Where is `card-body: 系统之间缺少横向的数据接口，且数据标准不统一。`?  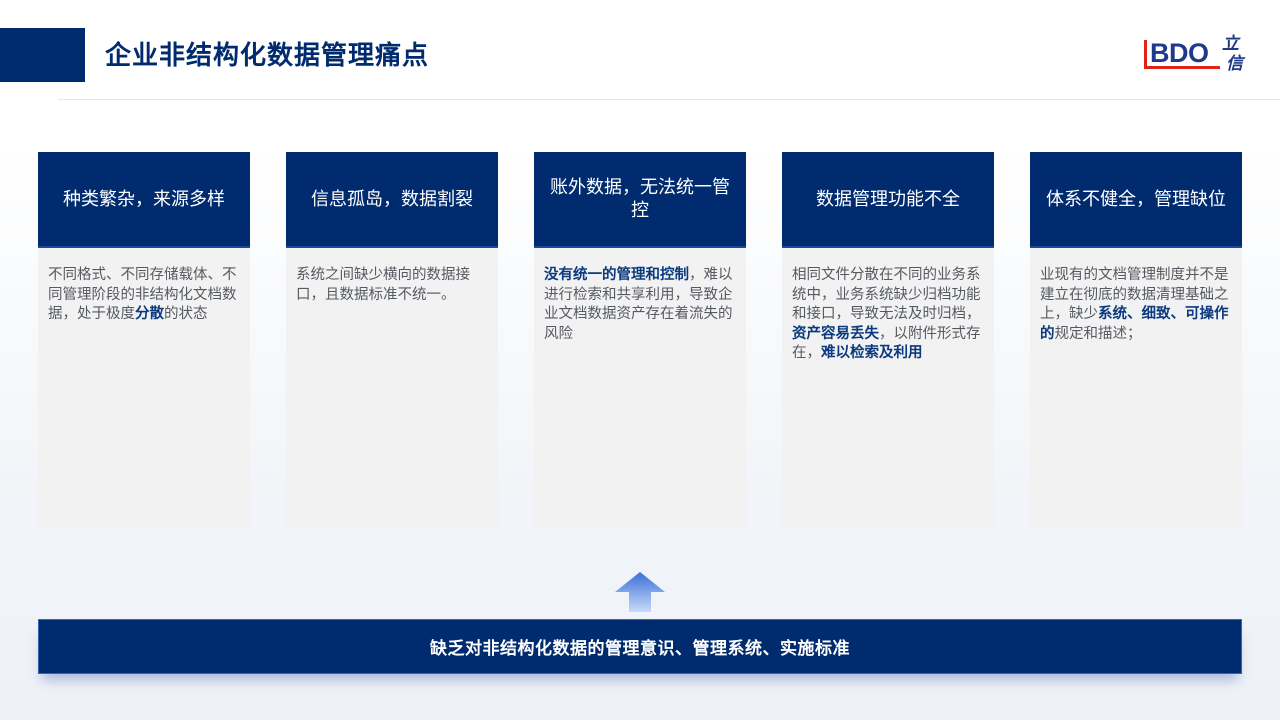 card-body: 系统之间缺少横向的数据接口，且数据标准不统一。 is located at coordinates (393, 285).